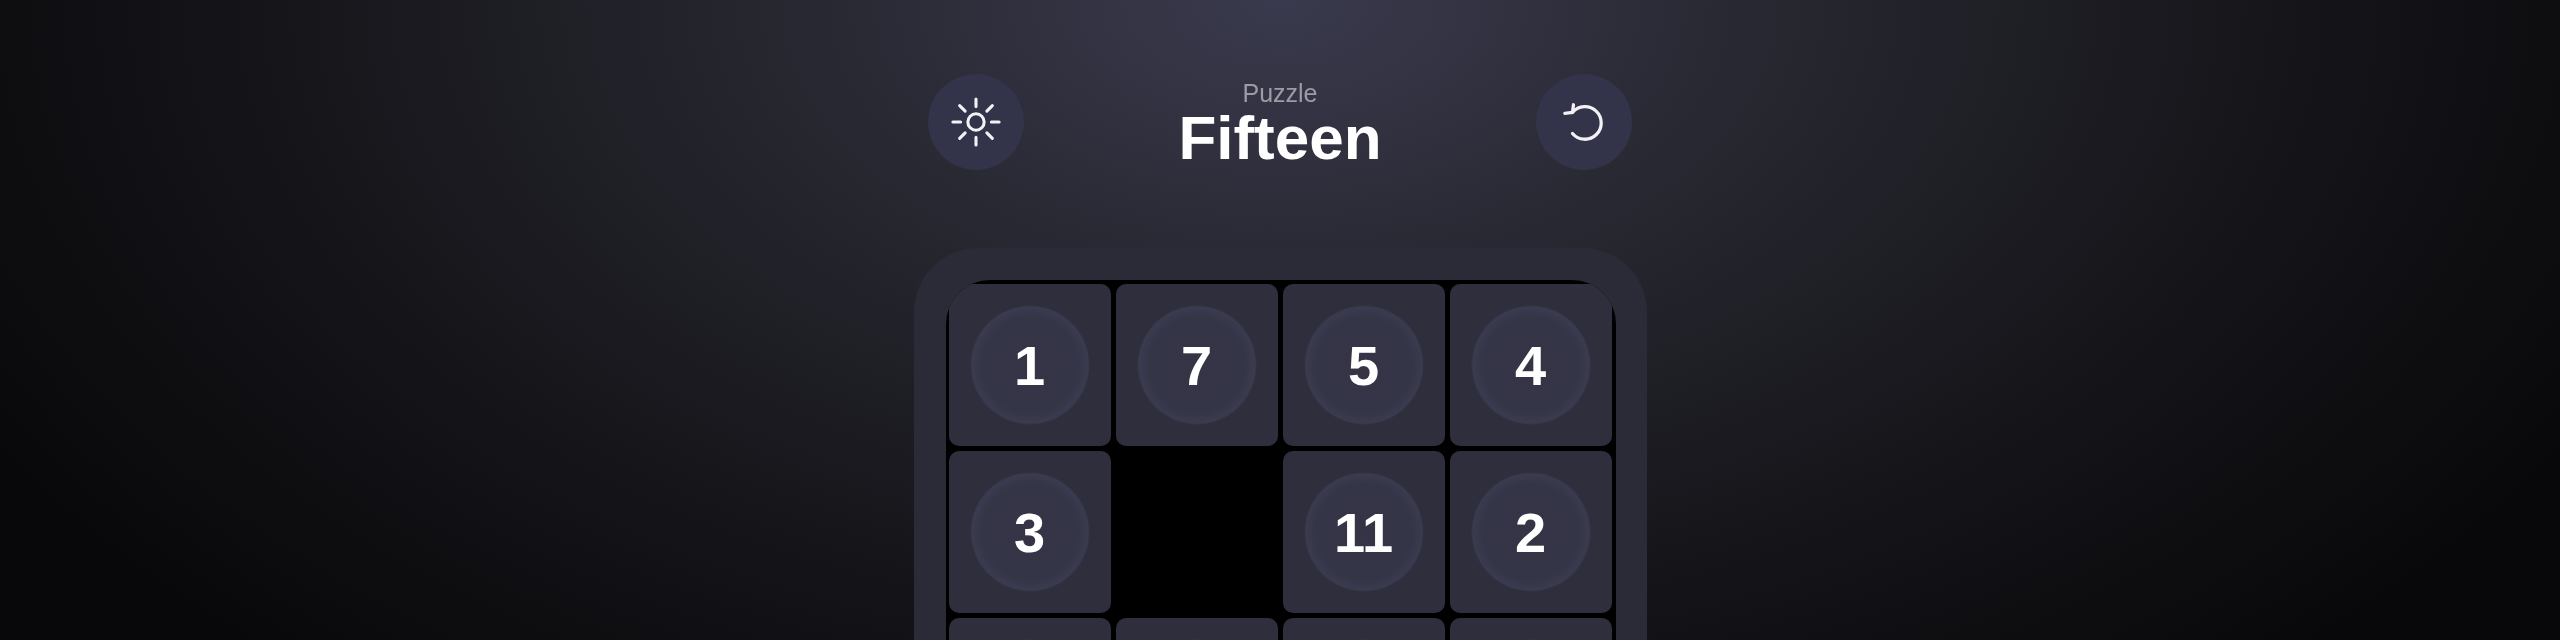 The width and height of the screenshot is (2560, 640). Describe the element at coordinates (1196, 365) in the screenshot. I see `puzzle-tile: 7` at that location.